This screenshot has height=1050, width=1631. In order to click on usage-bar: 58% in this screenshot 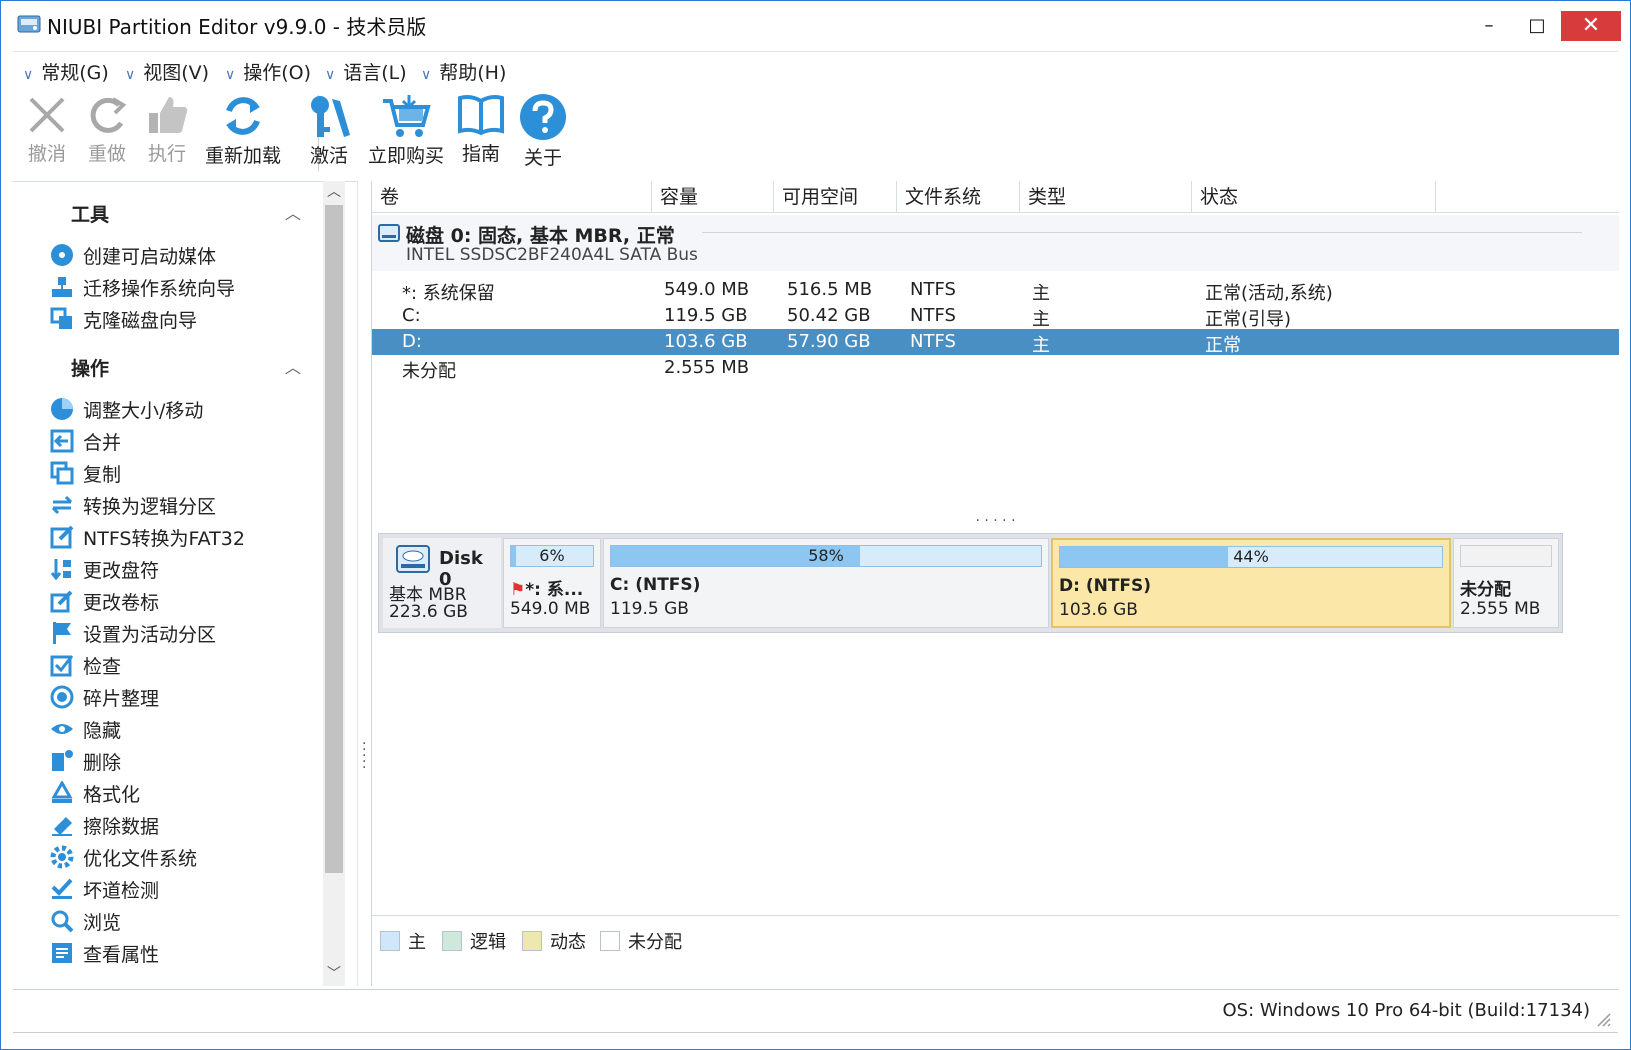, I will do `click(826, 556)`.